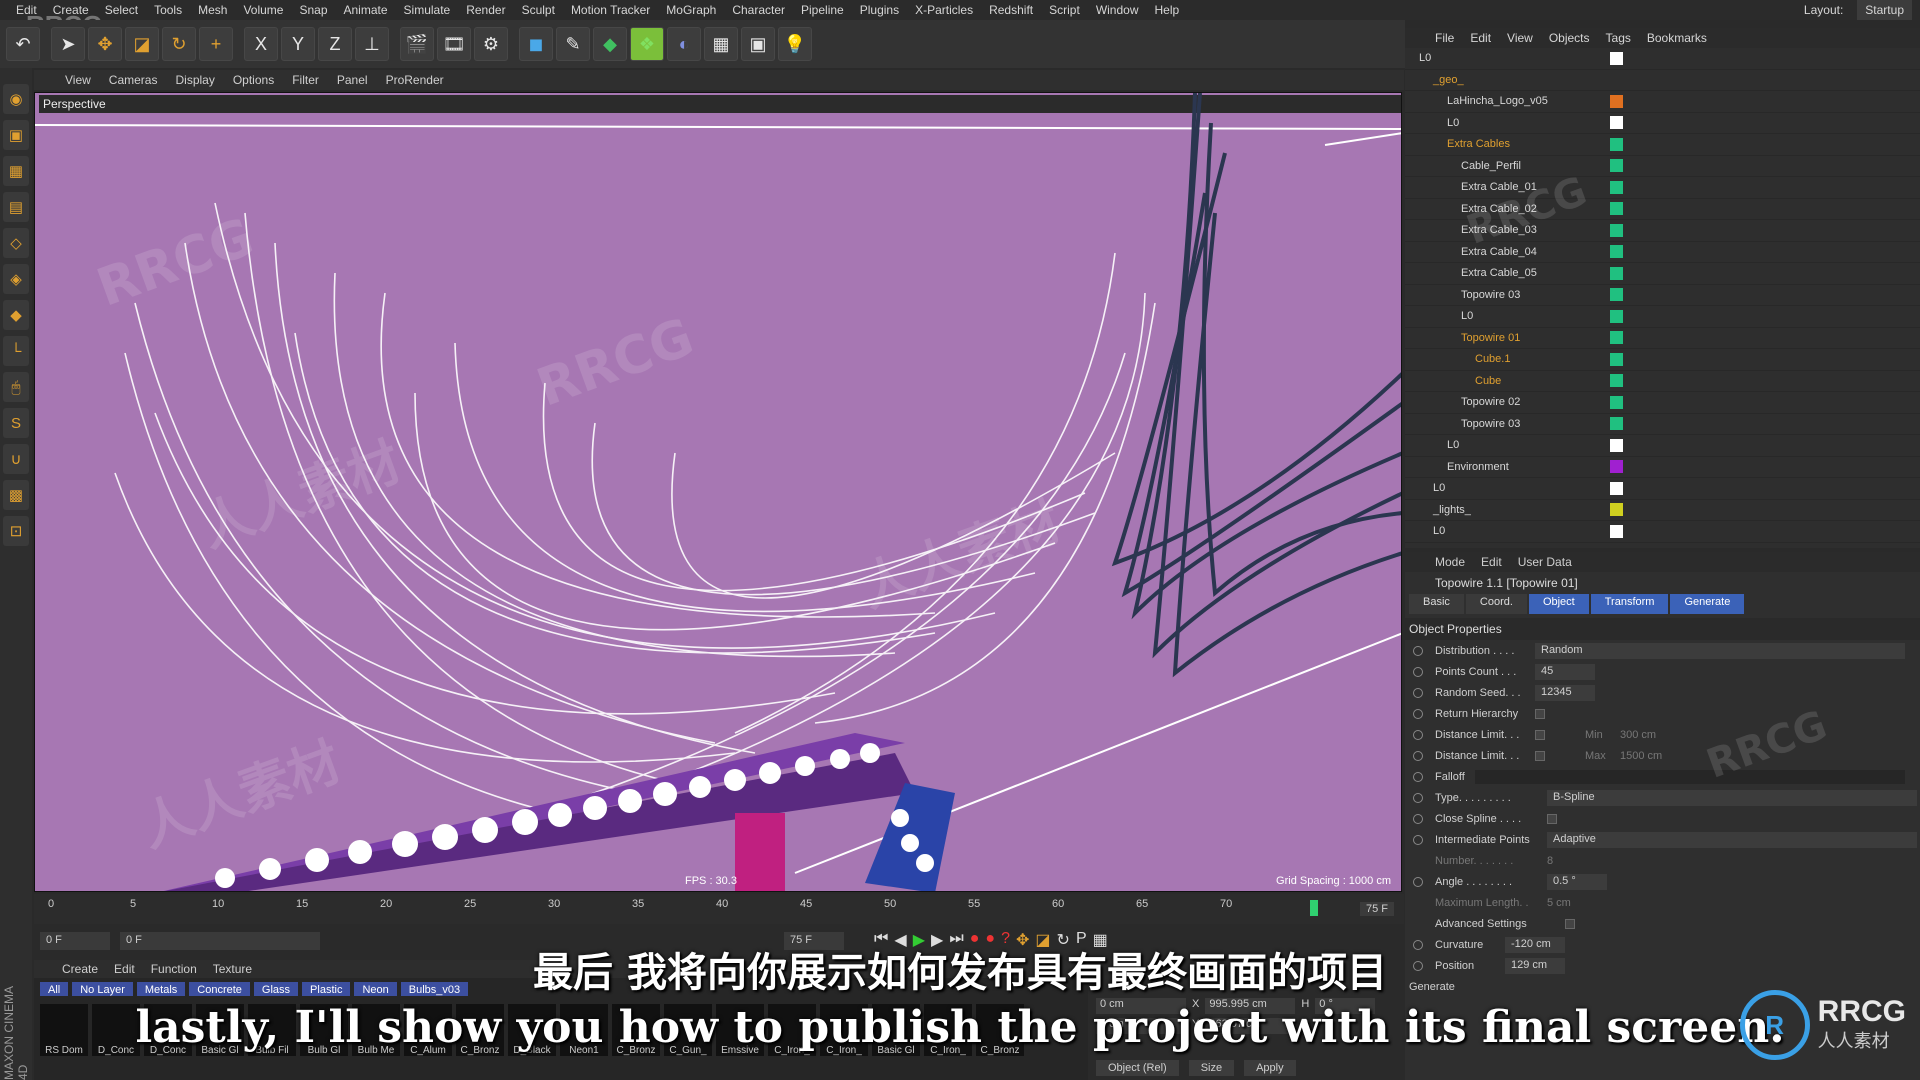 This screenshot has height=1080, width=1920. Describe the element at coordinates (1211, 1068) in the screenshot. I see `coord-size-dropdown: Size` at that location.